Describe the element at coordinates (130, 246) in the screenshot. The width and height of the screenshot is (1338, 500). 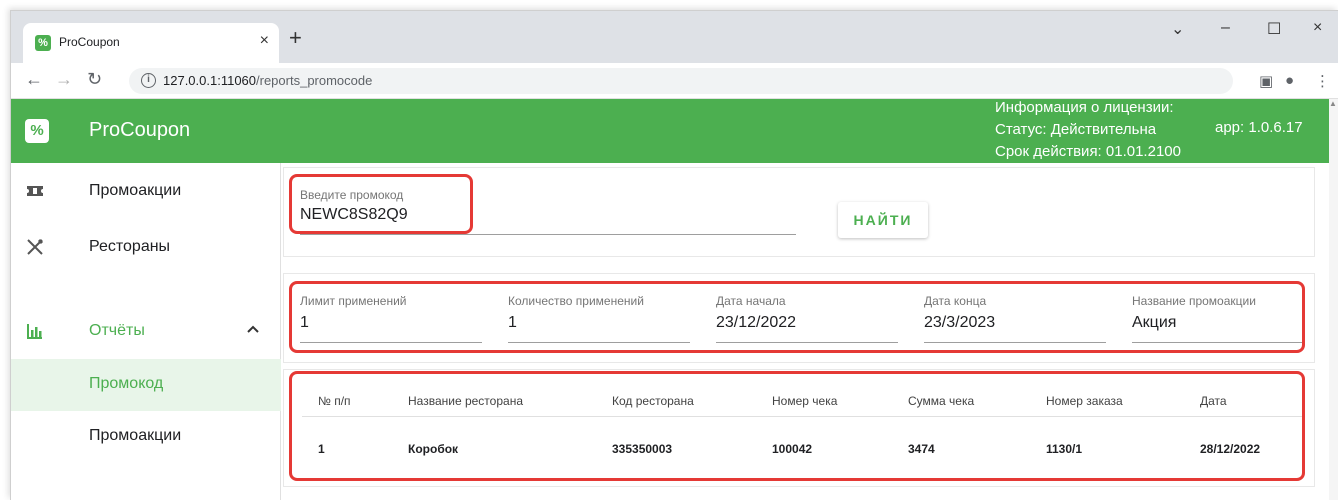
I see `sidebar-item-label: Рестораны` at that location.